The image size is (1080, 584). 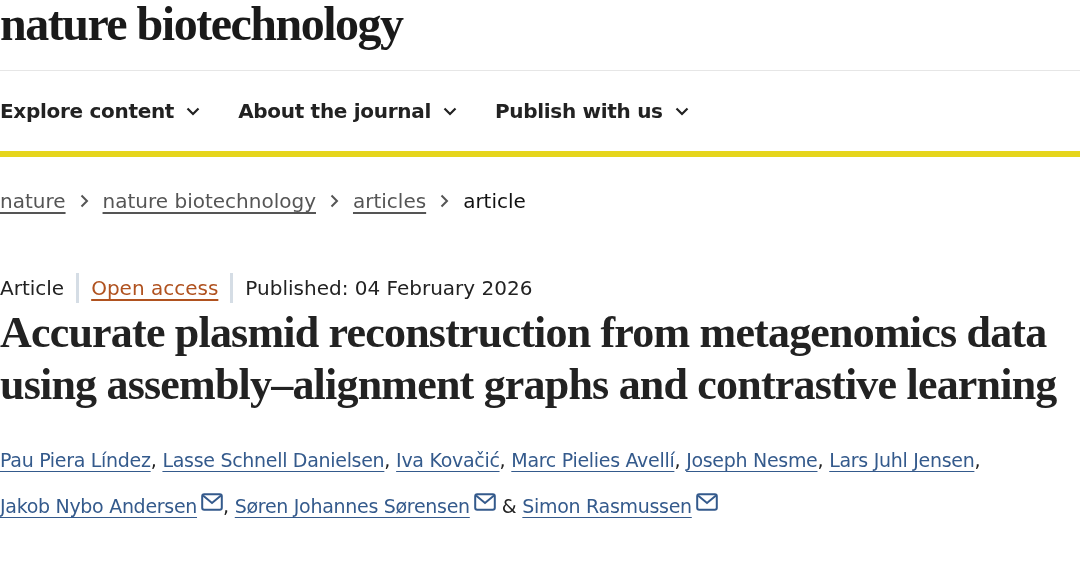 What do you see at coordinates (494, 201) in the screenshot?
I see `breadcrumb-current: article` at bounding box center [494, 201].